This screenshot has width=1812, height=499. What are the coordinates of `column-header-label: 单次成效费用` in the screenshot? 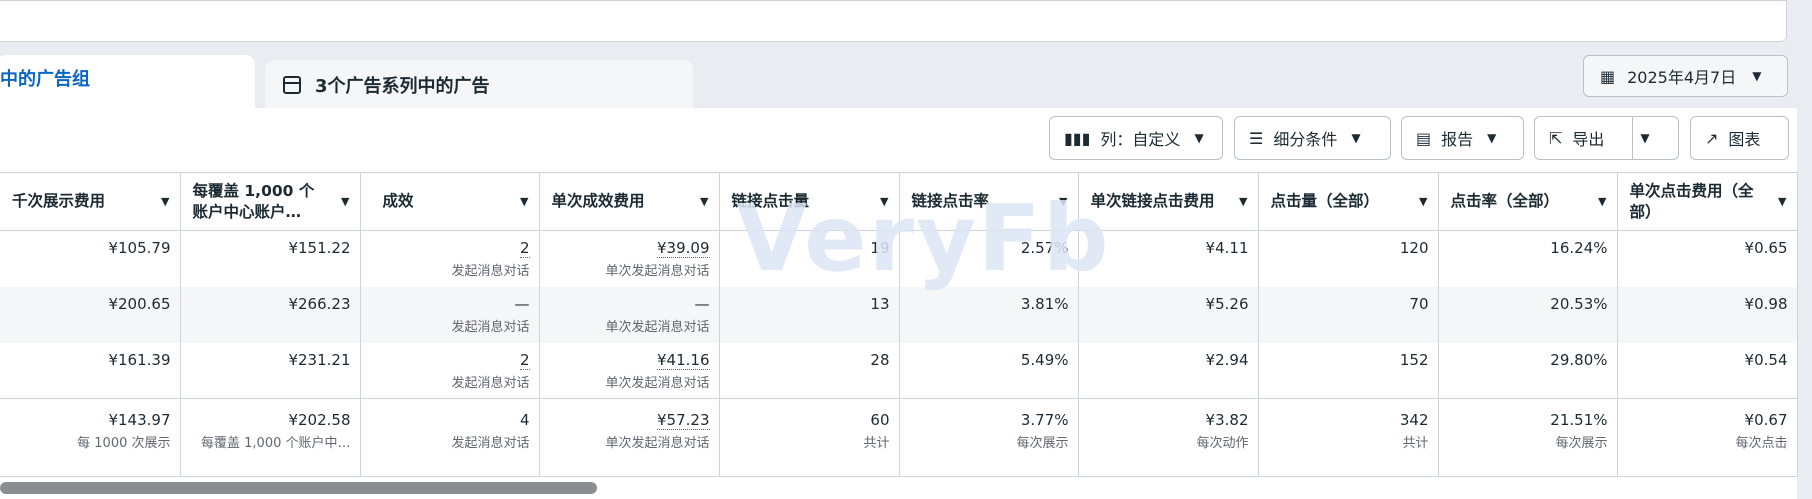 It's located at (598, 201).